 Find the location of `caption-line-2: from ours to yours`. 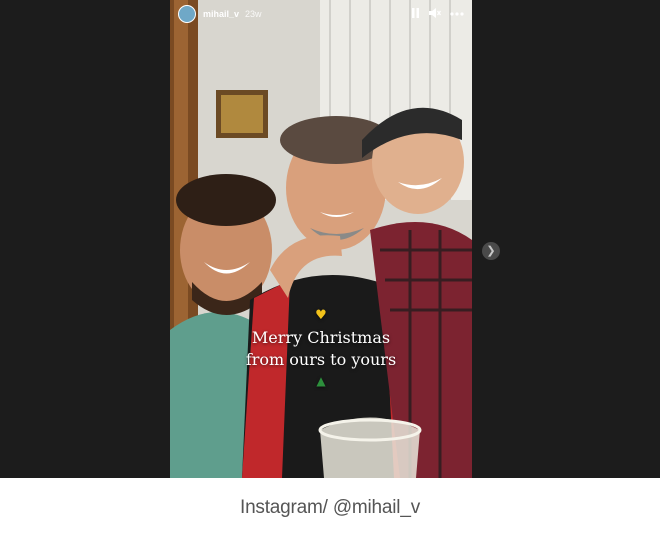

caption-line-2: from ours to yours is located at coordinates (321, 359).